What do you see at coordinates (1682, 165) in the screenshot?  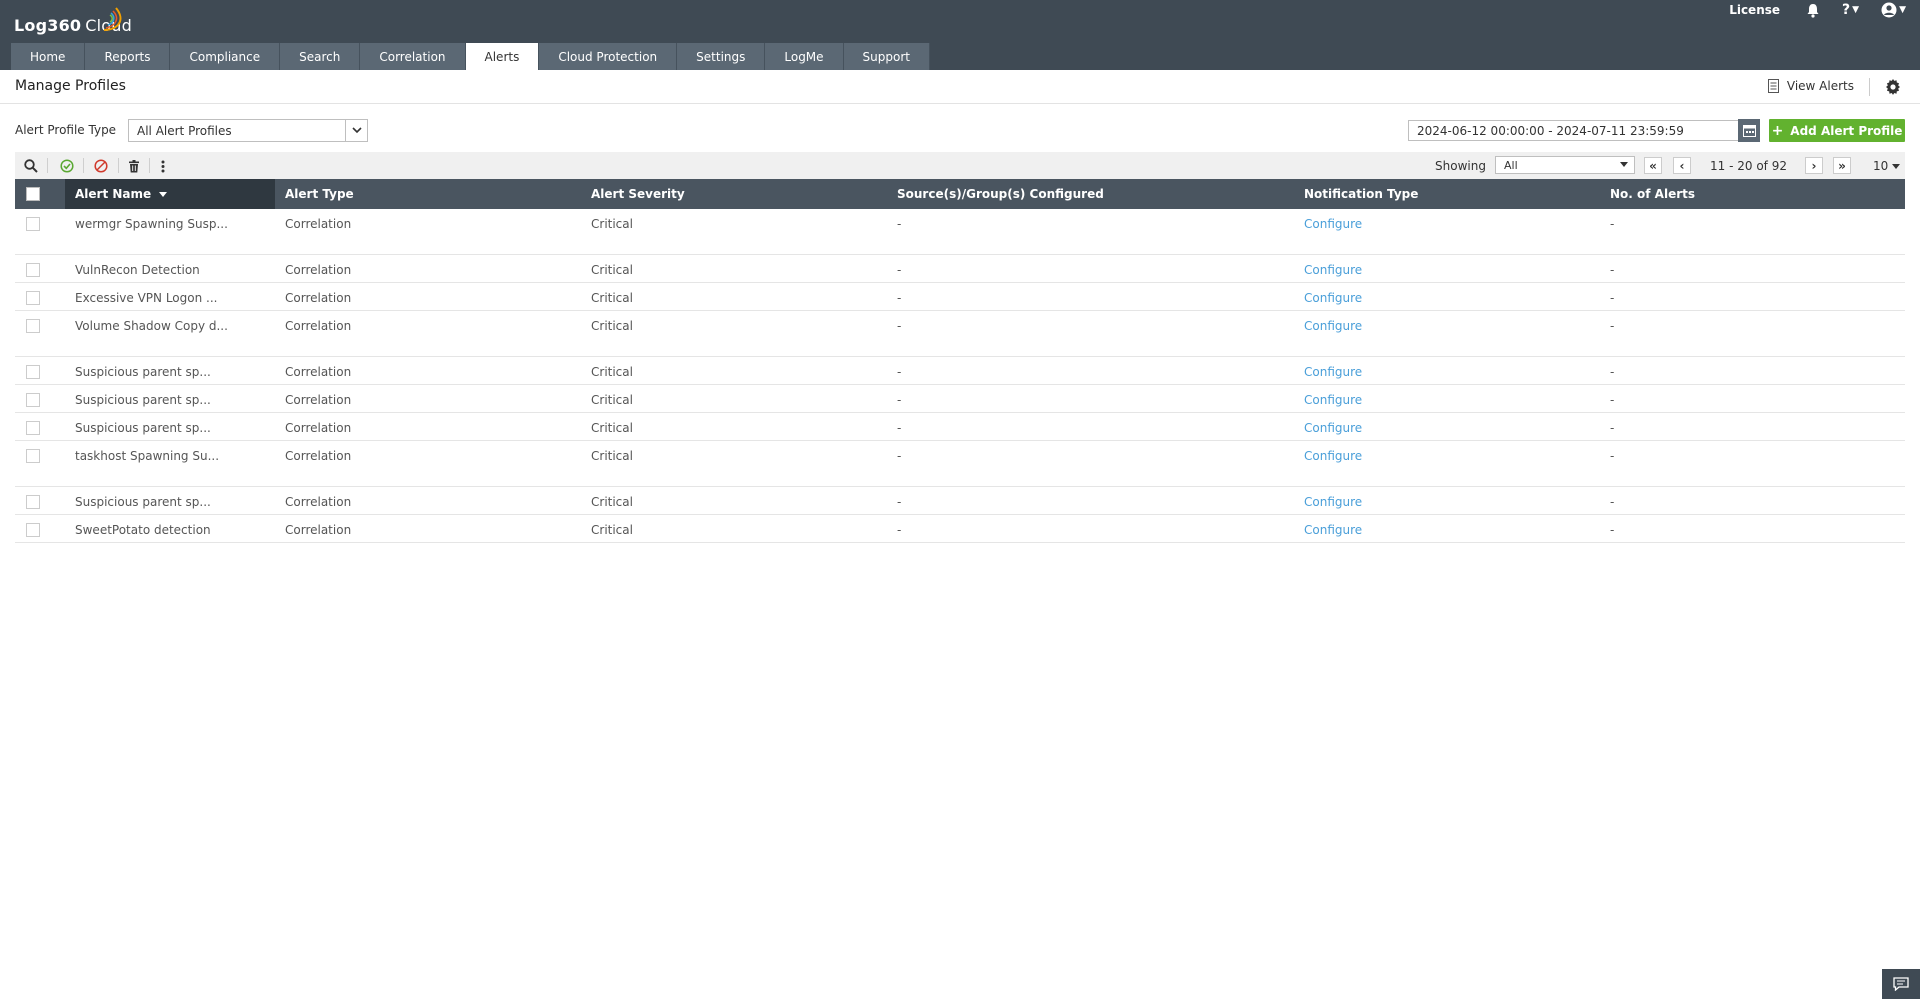 I see `prev-page-button: ‹` at bounding box center [1682, 165].